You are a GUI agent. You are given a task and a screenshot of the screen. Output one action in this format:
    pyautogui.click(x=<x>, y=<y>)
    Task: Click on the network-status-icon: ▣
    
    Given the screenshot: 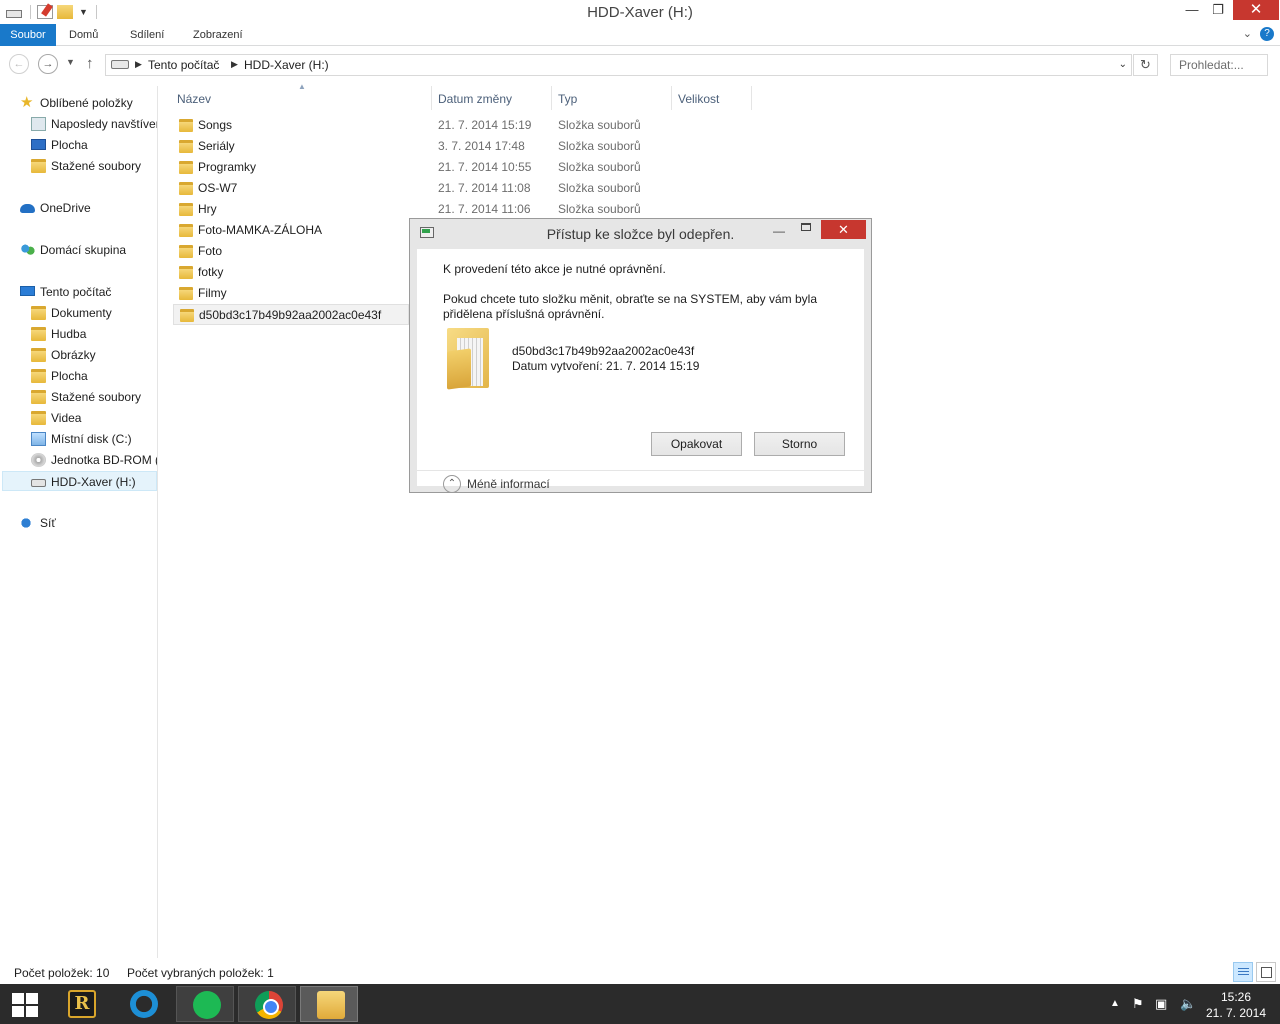 What is the action you would take?
    pyautogui.click(x=1161, y=1004)
    